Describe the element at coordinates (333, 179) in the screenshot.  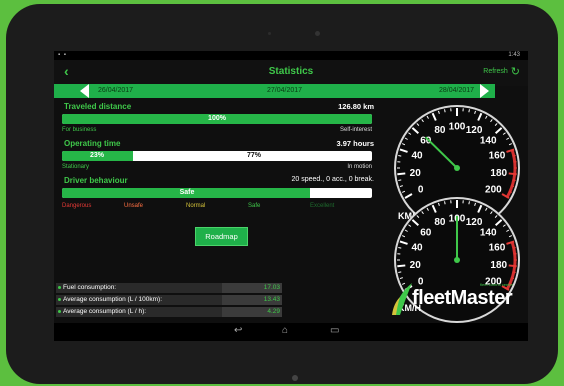
I see `behaviour-events: 20 speed., 0 acc., 0 break.` at that location.